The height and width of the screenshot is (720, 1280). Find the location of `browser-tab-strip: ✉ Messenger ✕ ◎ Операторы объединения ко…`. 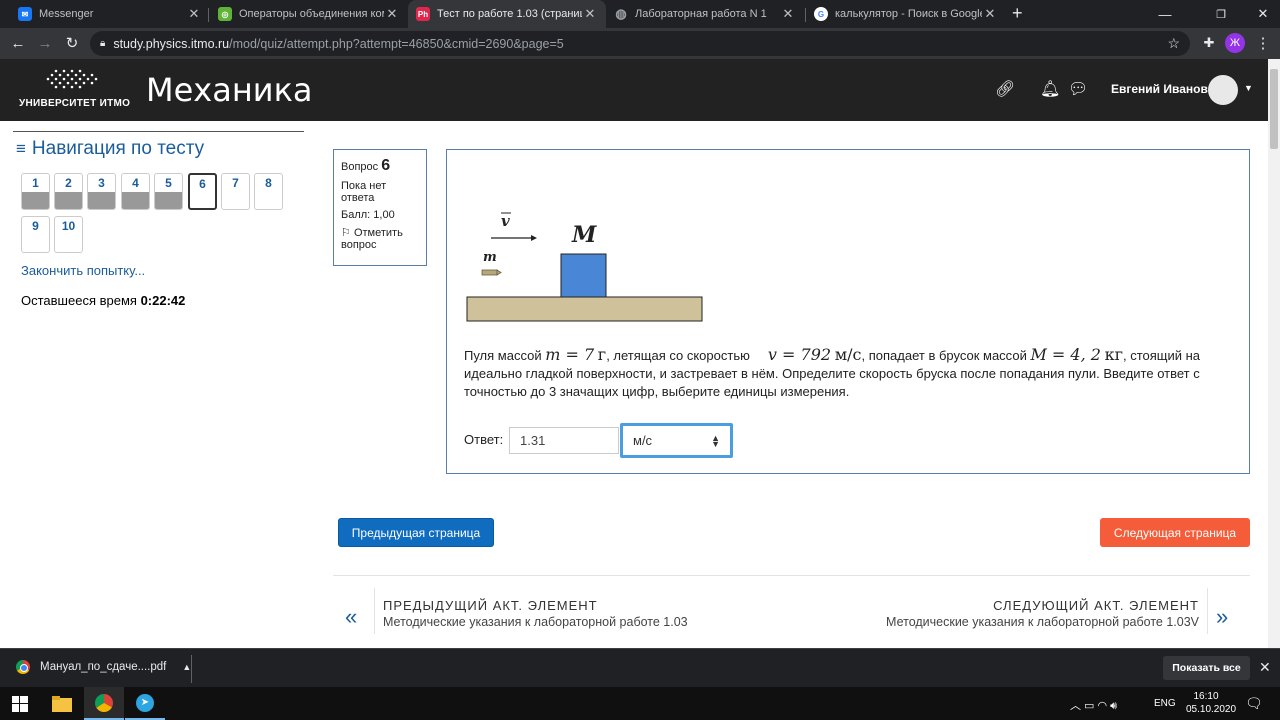

browser-tab-strip: ✉ Messenger ✕ ◎ Операторы объединения ко… is located at coordinates (640, 14).